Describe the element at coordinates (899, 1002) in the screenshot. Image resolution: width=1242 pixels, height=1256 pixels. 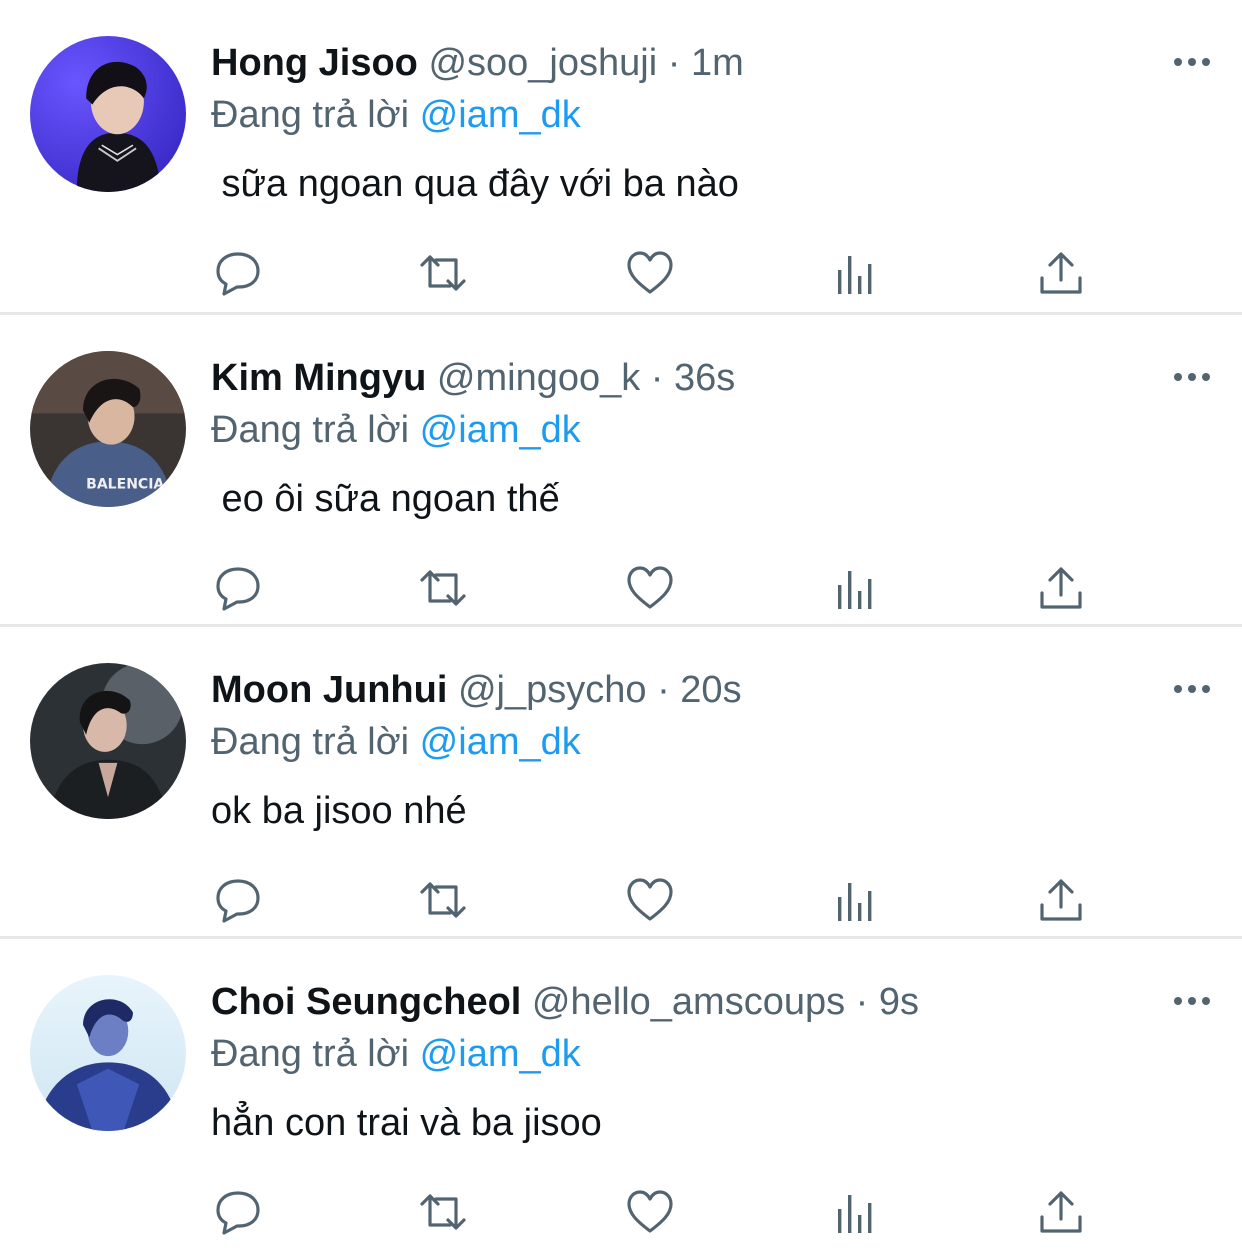
I see `timestamp: 9s` at that location.